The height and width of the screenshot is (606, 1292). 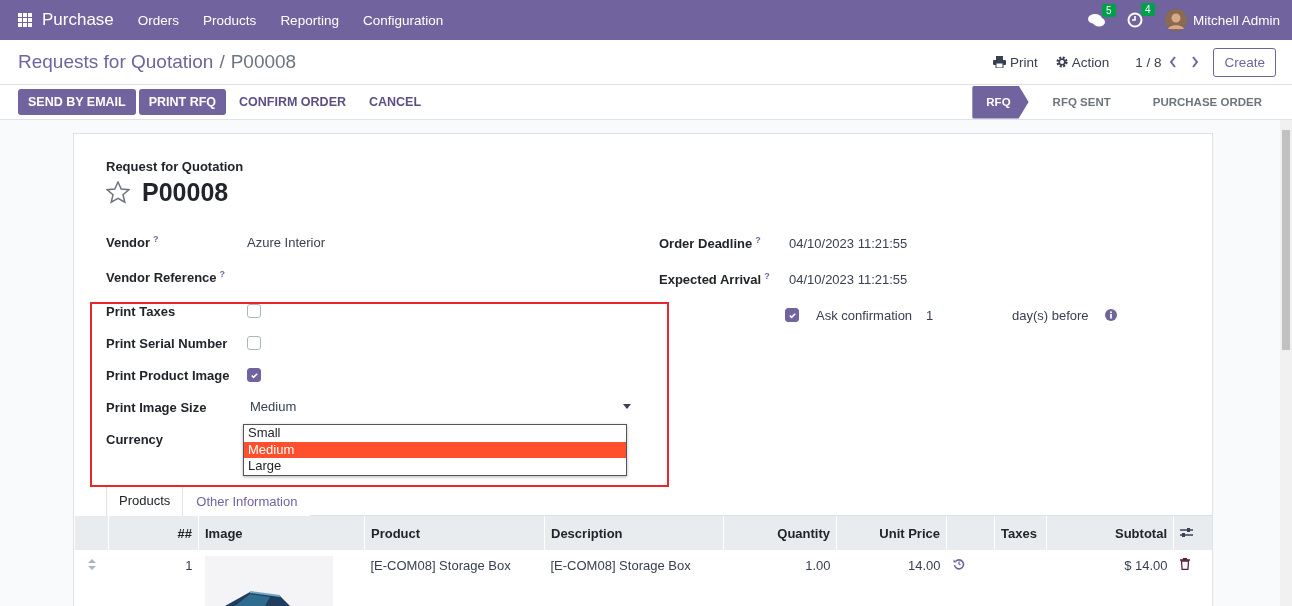 I want to click on dropdown-option: Small, so click(x=435, y=433).